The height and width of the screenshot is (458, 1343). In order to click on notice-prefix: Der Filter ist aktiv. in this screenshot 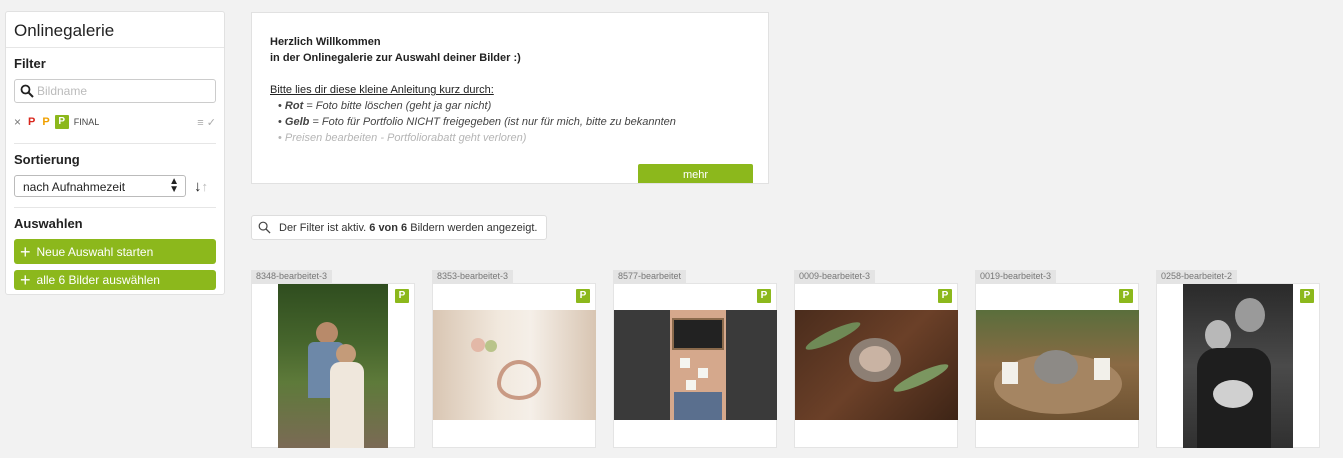, I will do `click(323, 227)`.